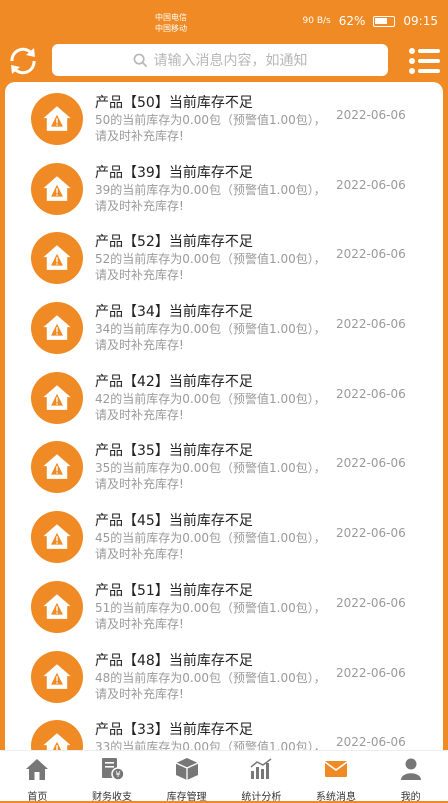 This screenshot has width=448, height=803. I want to click on battery-icon, so click(384, 21).